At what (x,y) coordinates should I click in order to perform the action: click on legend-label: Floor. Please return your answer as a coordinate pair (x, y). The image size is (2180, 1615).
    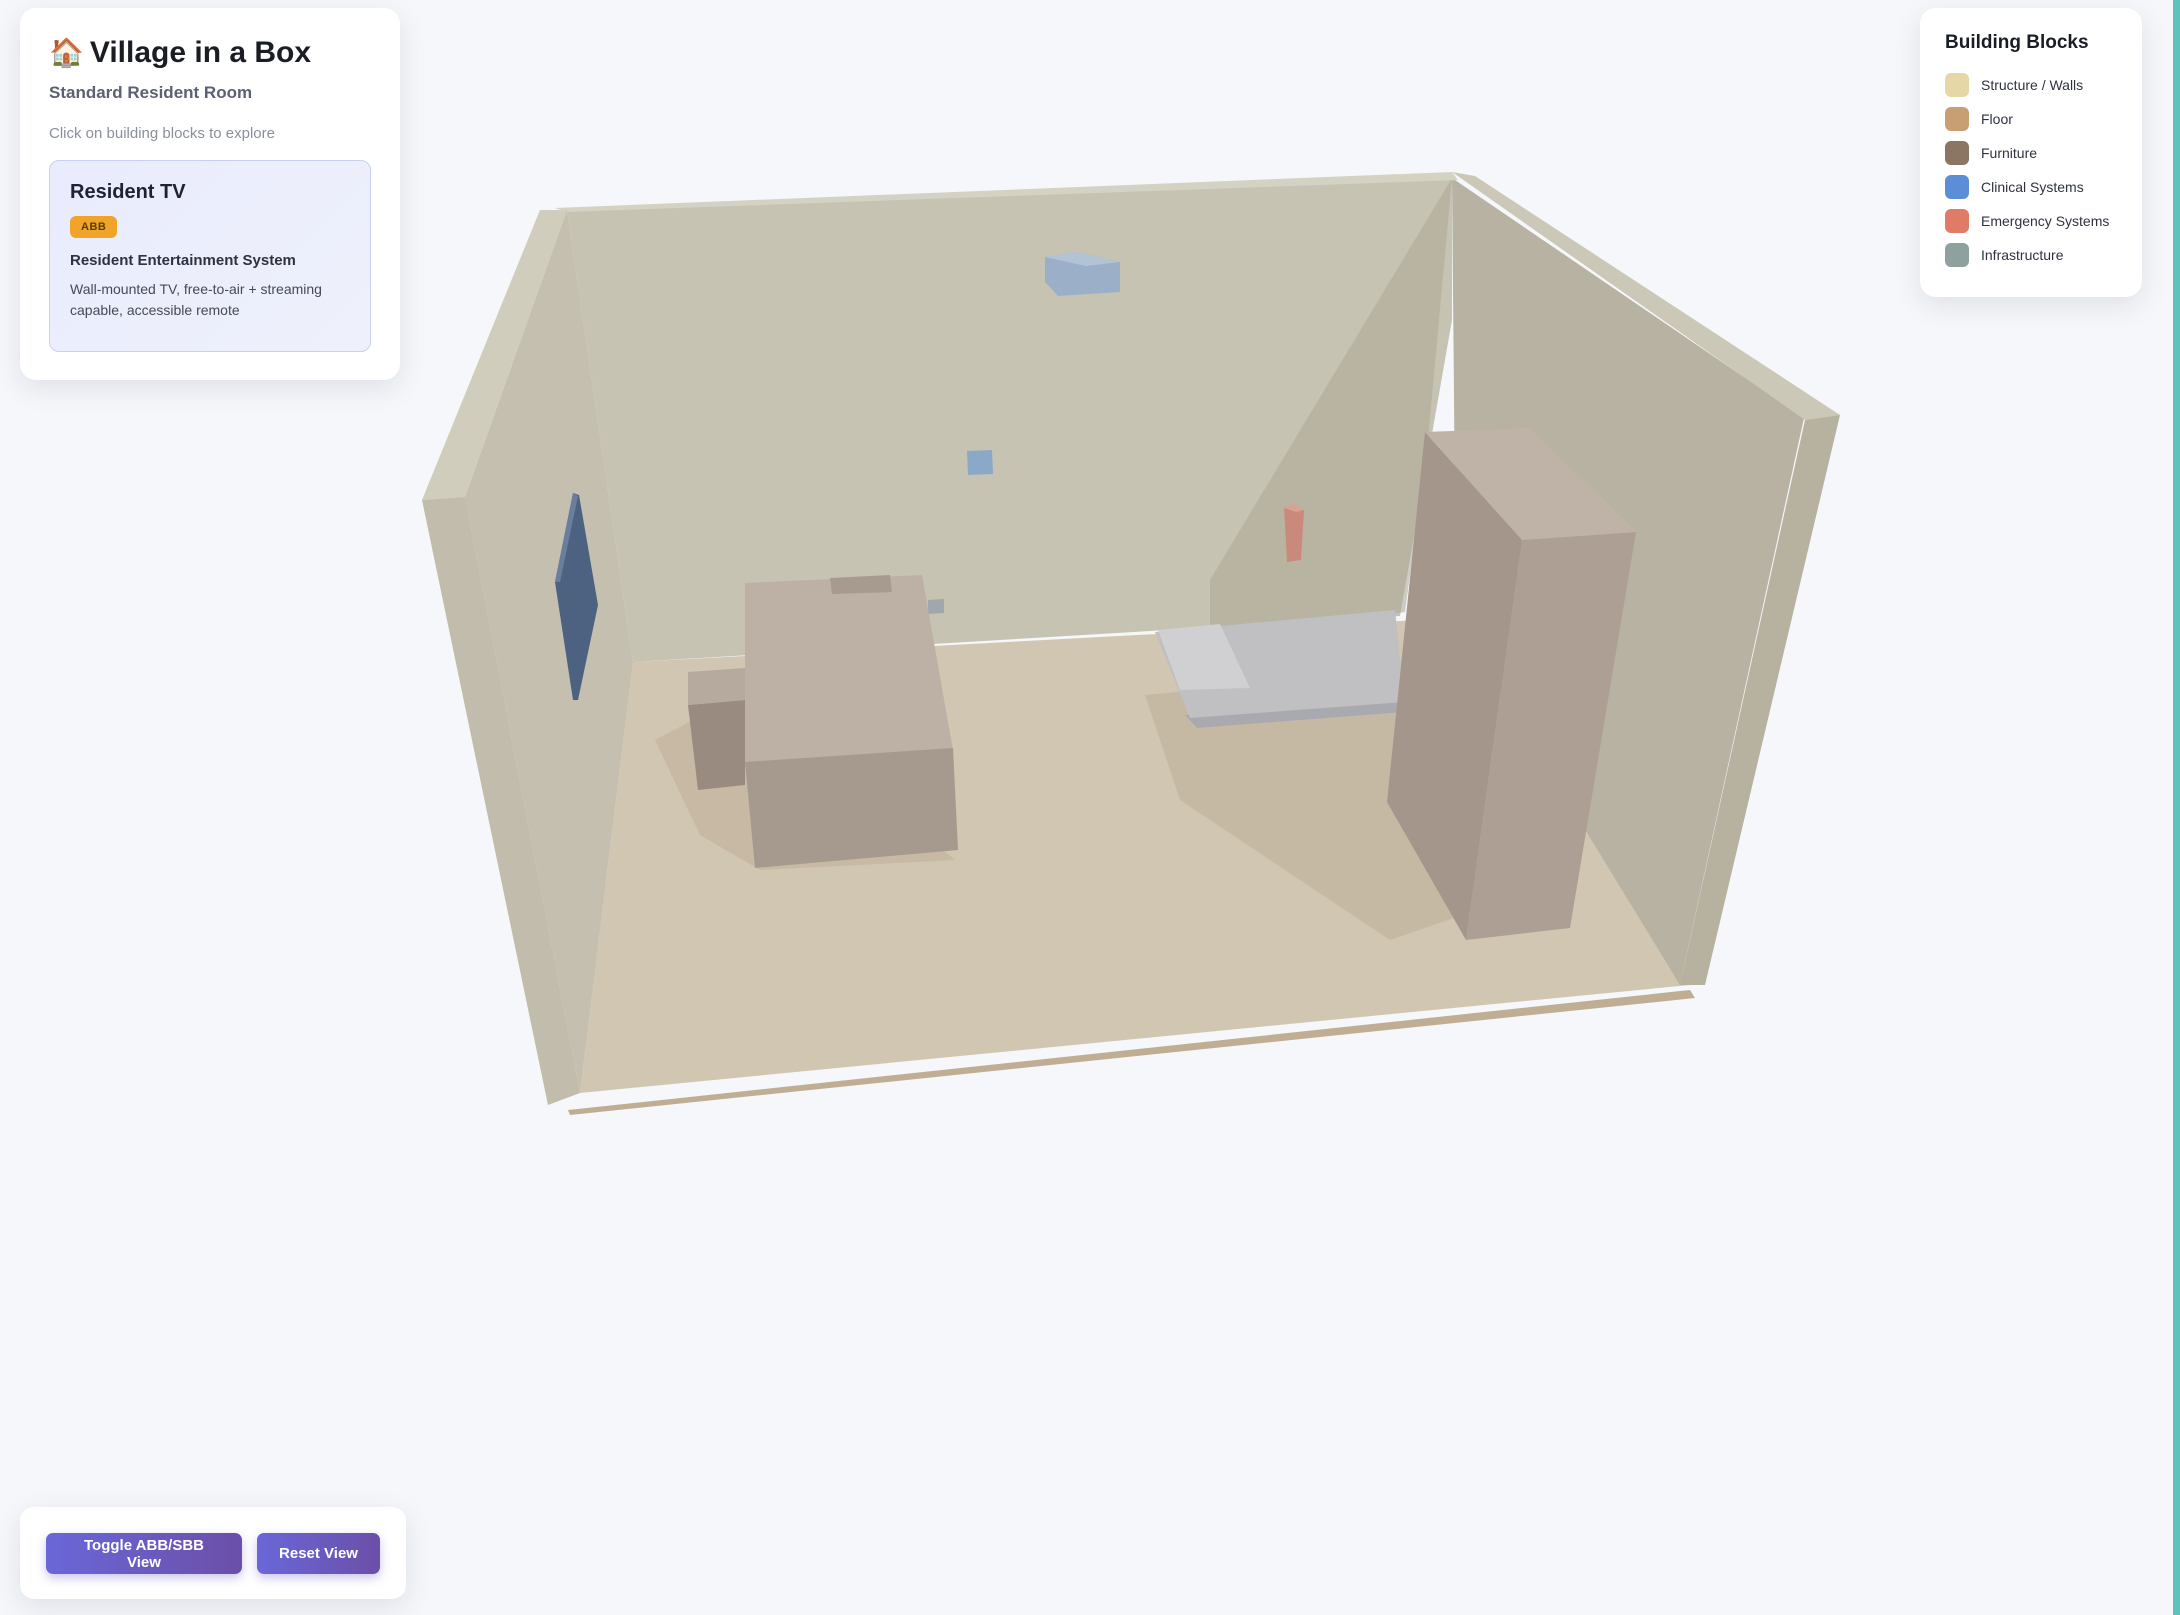
    Looking at the image, I should click on (1997, 119).